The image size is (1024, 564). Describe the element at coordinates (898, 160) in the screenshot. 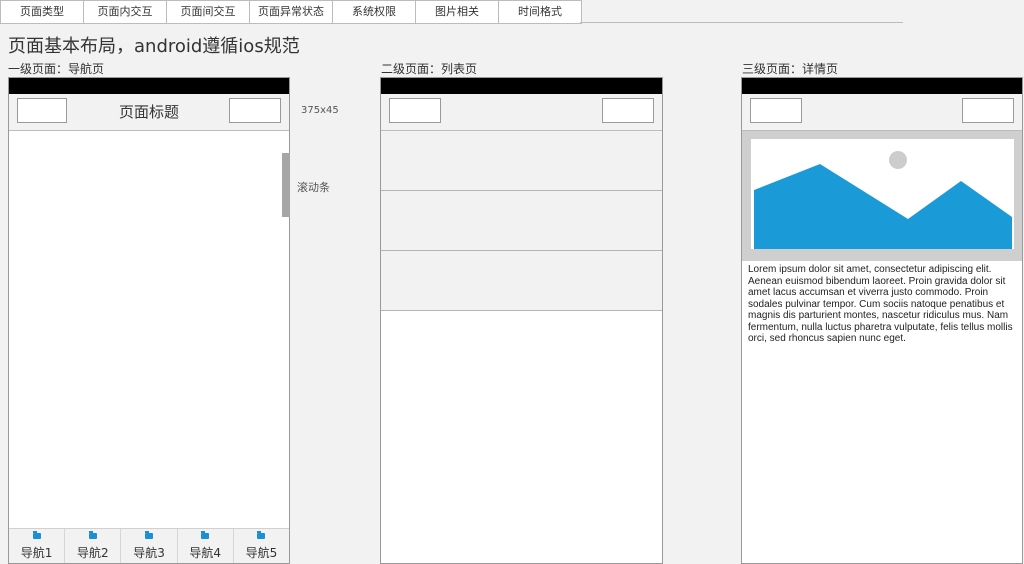

I see `sun-shape` at that location.